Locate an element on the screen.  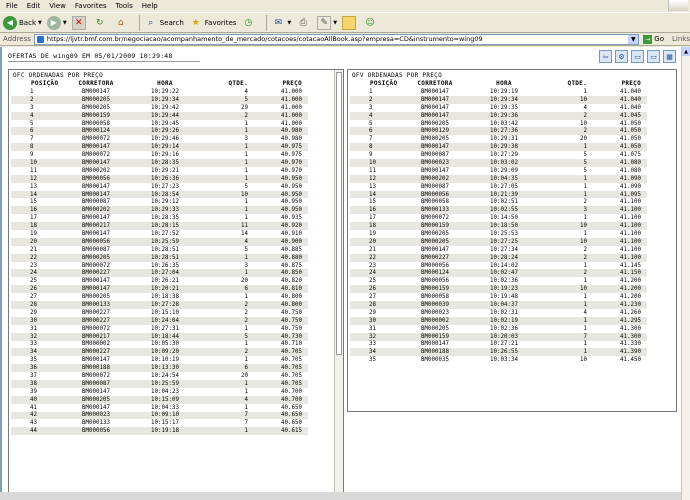
table-cell: 40.705 is located at coordinates (291, 360).